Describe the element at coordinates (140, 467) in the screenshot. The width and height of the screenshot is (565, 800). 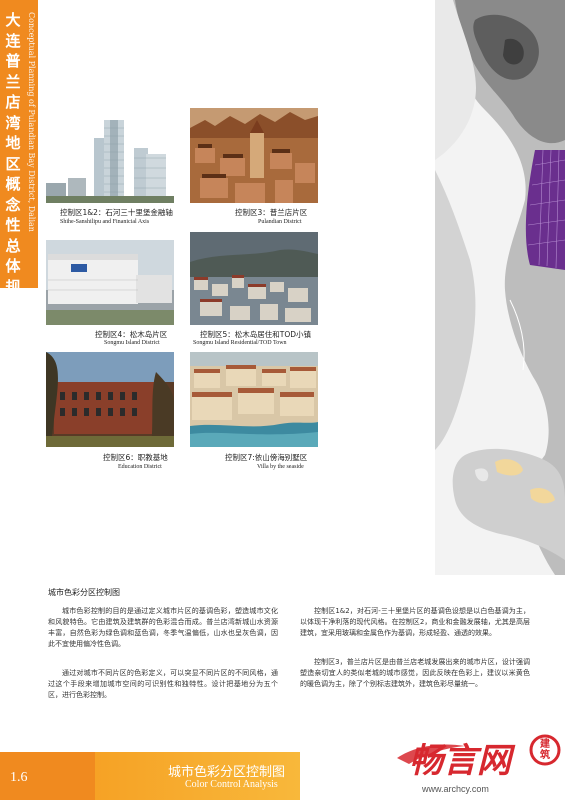
I see `caption-en: Education District` at that location.